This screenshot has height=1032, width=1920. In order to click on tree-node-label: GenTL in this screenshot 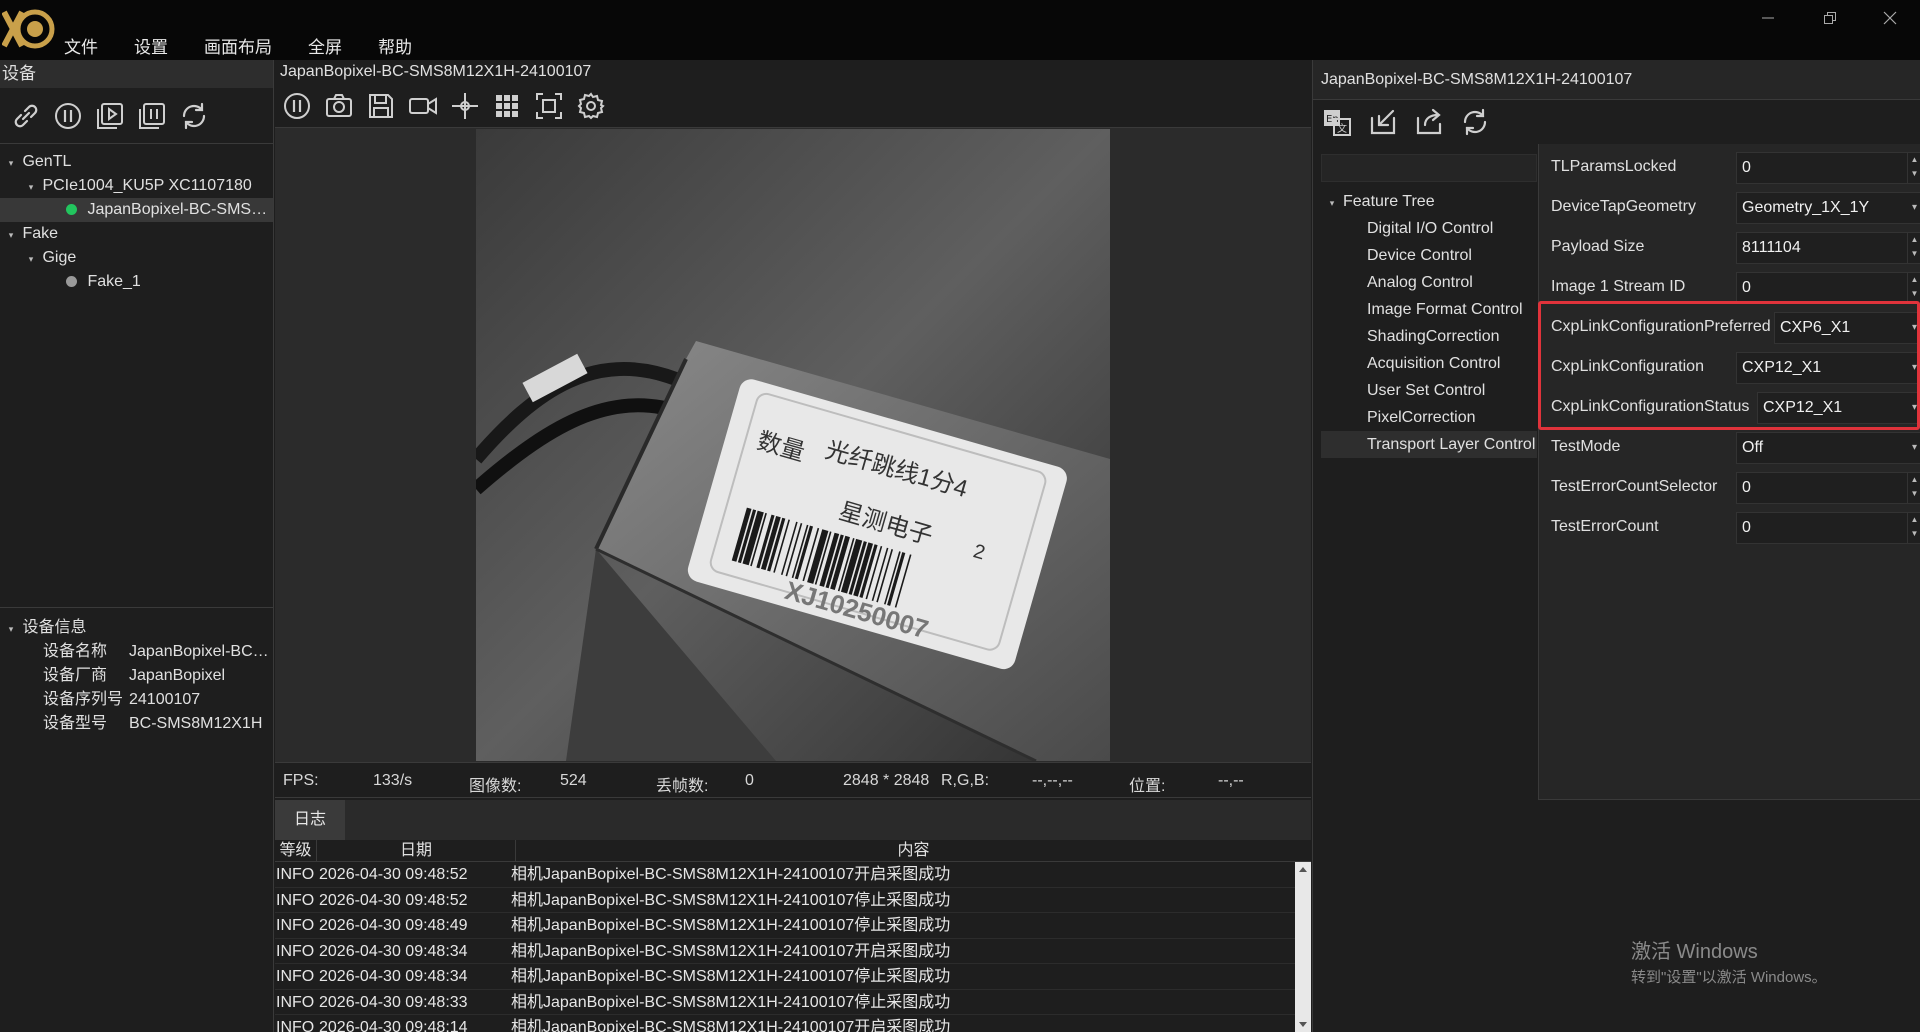, I will do `click(47, 161)`.